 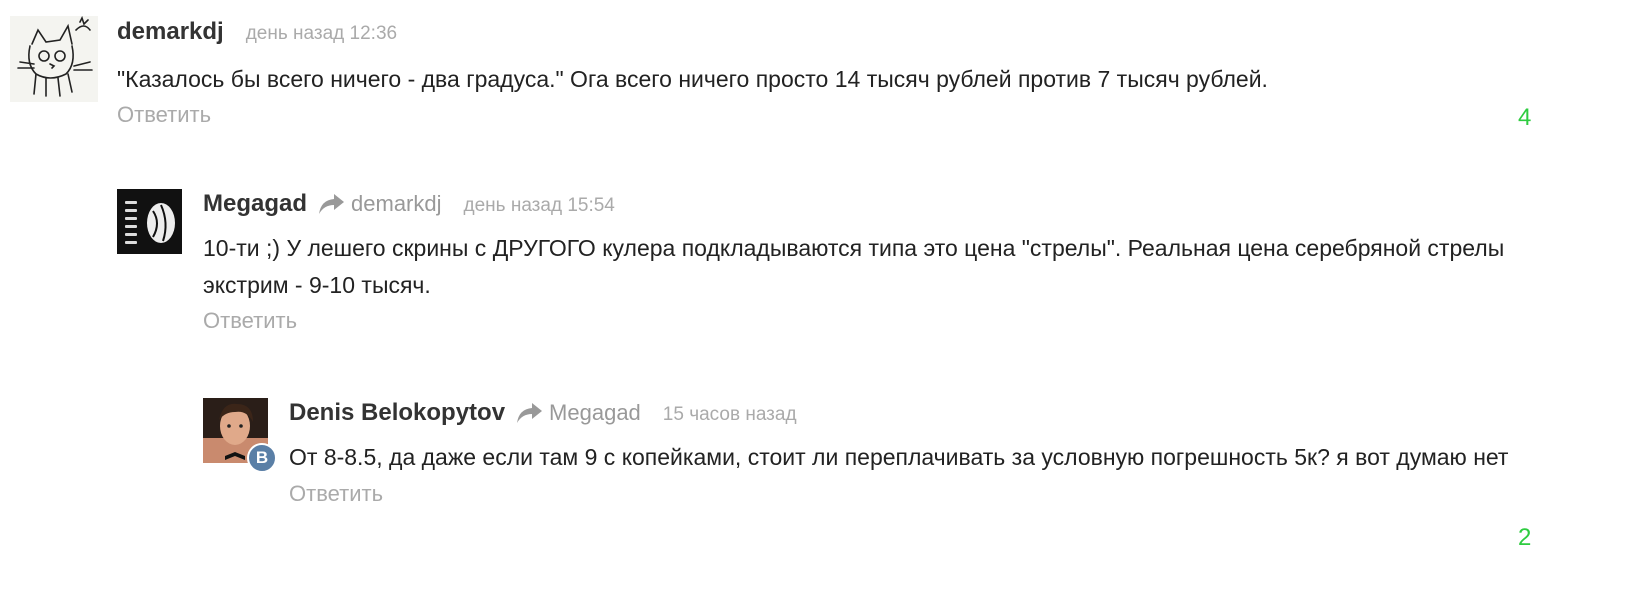 What do you see at coordinates (909, 413) in the screenshot?
I see `comment-header: Denis Belokopytov Megagad 15 часов назад` at bounding box center [909, 413].